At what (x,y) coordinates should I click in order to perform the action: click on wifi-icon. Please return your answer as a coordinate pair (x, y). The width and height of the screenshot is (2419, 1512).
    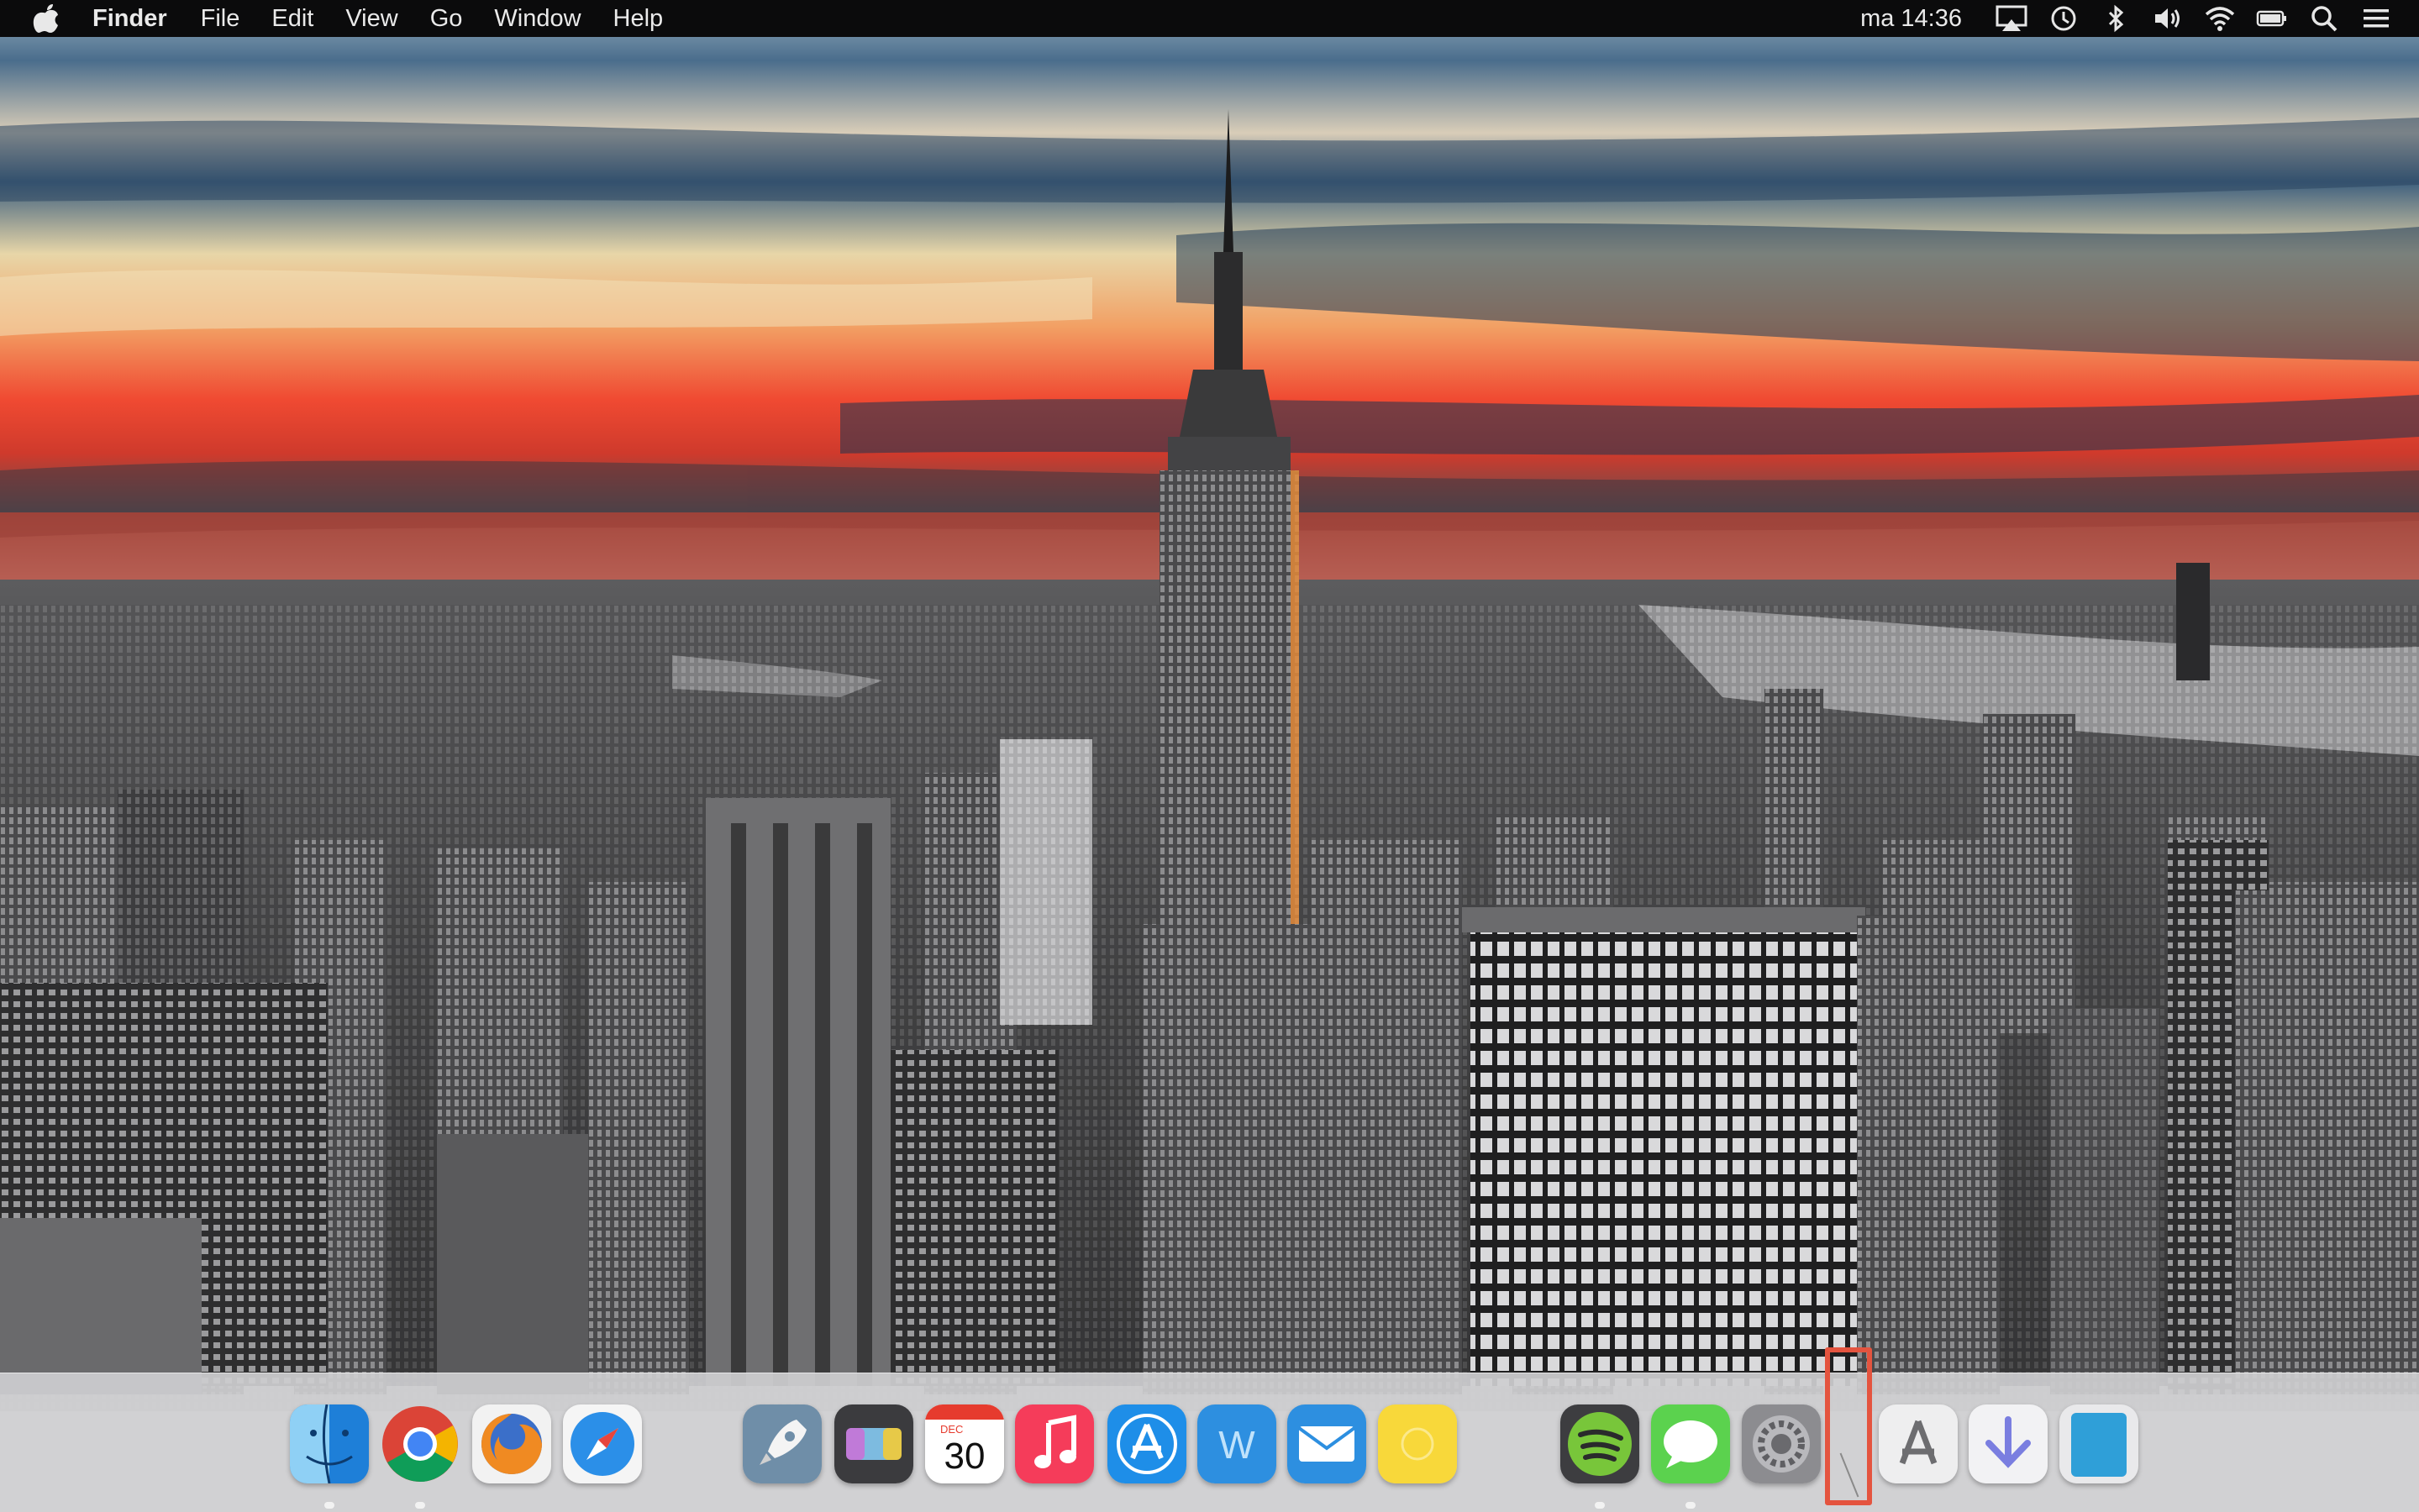
    Looking at the image, I should click on (2220, 18).